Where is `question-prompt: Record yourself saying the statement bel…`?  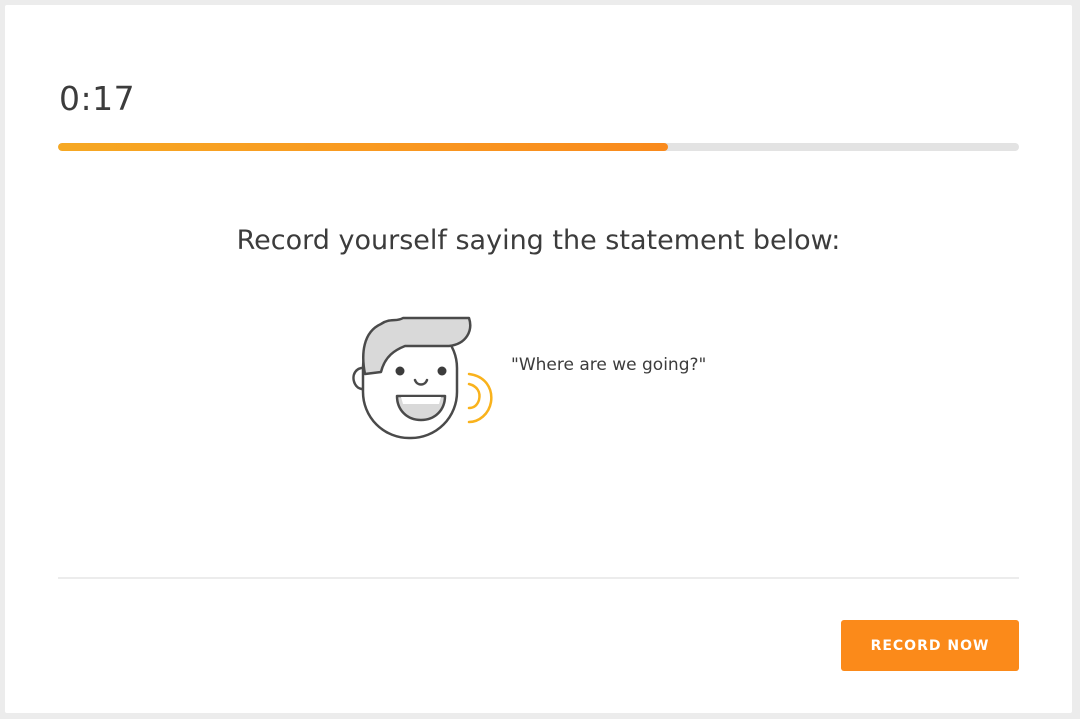 question-prompt: Record yourself saying the statement bel… is located at coordinates (538, 240).